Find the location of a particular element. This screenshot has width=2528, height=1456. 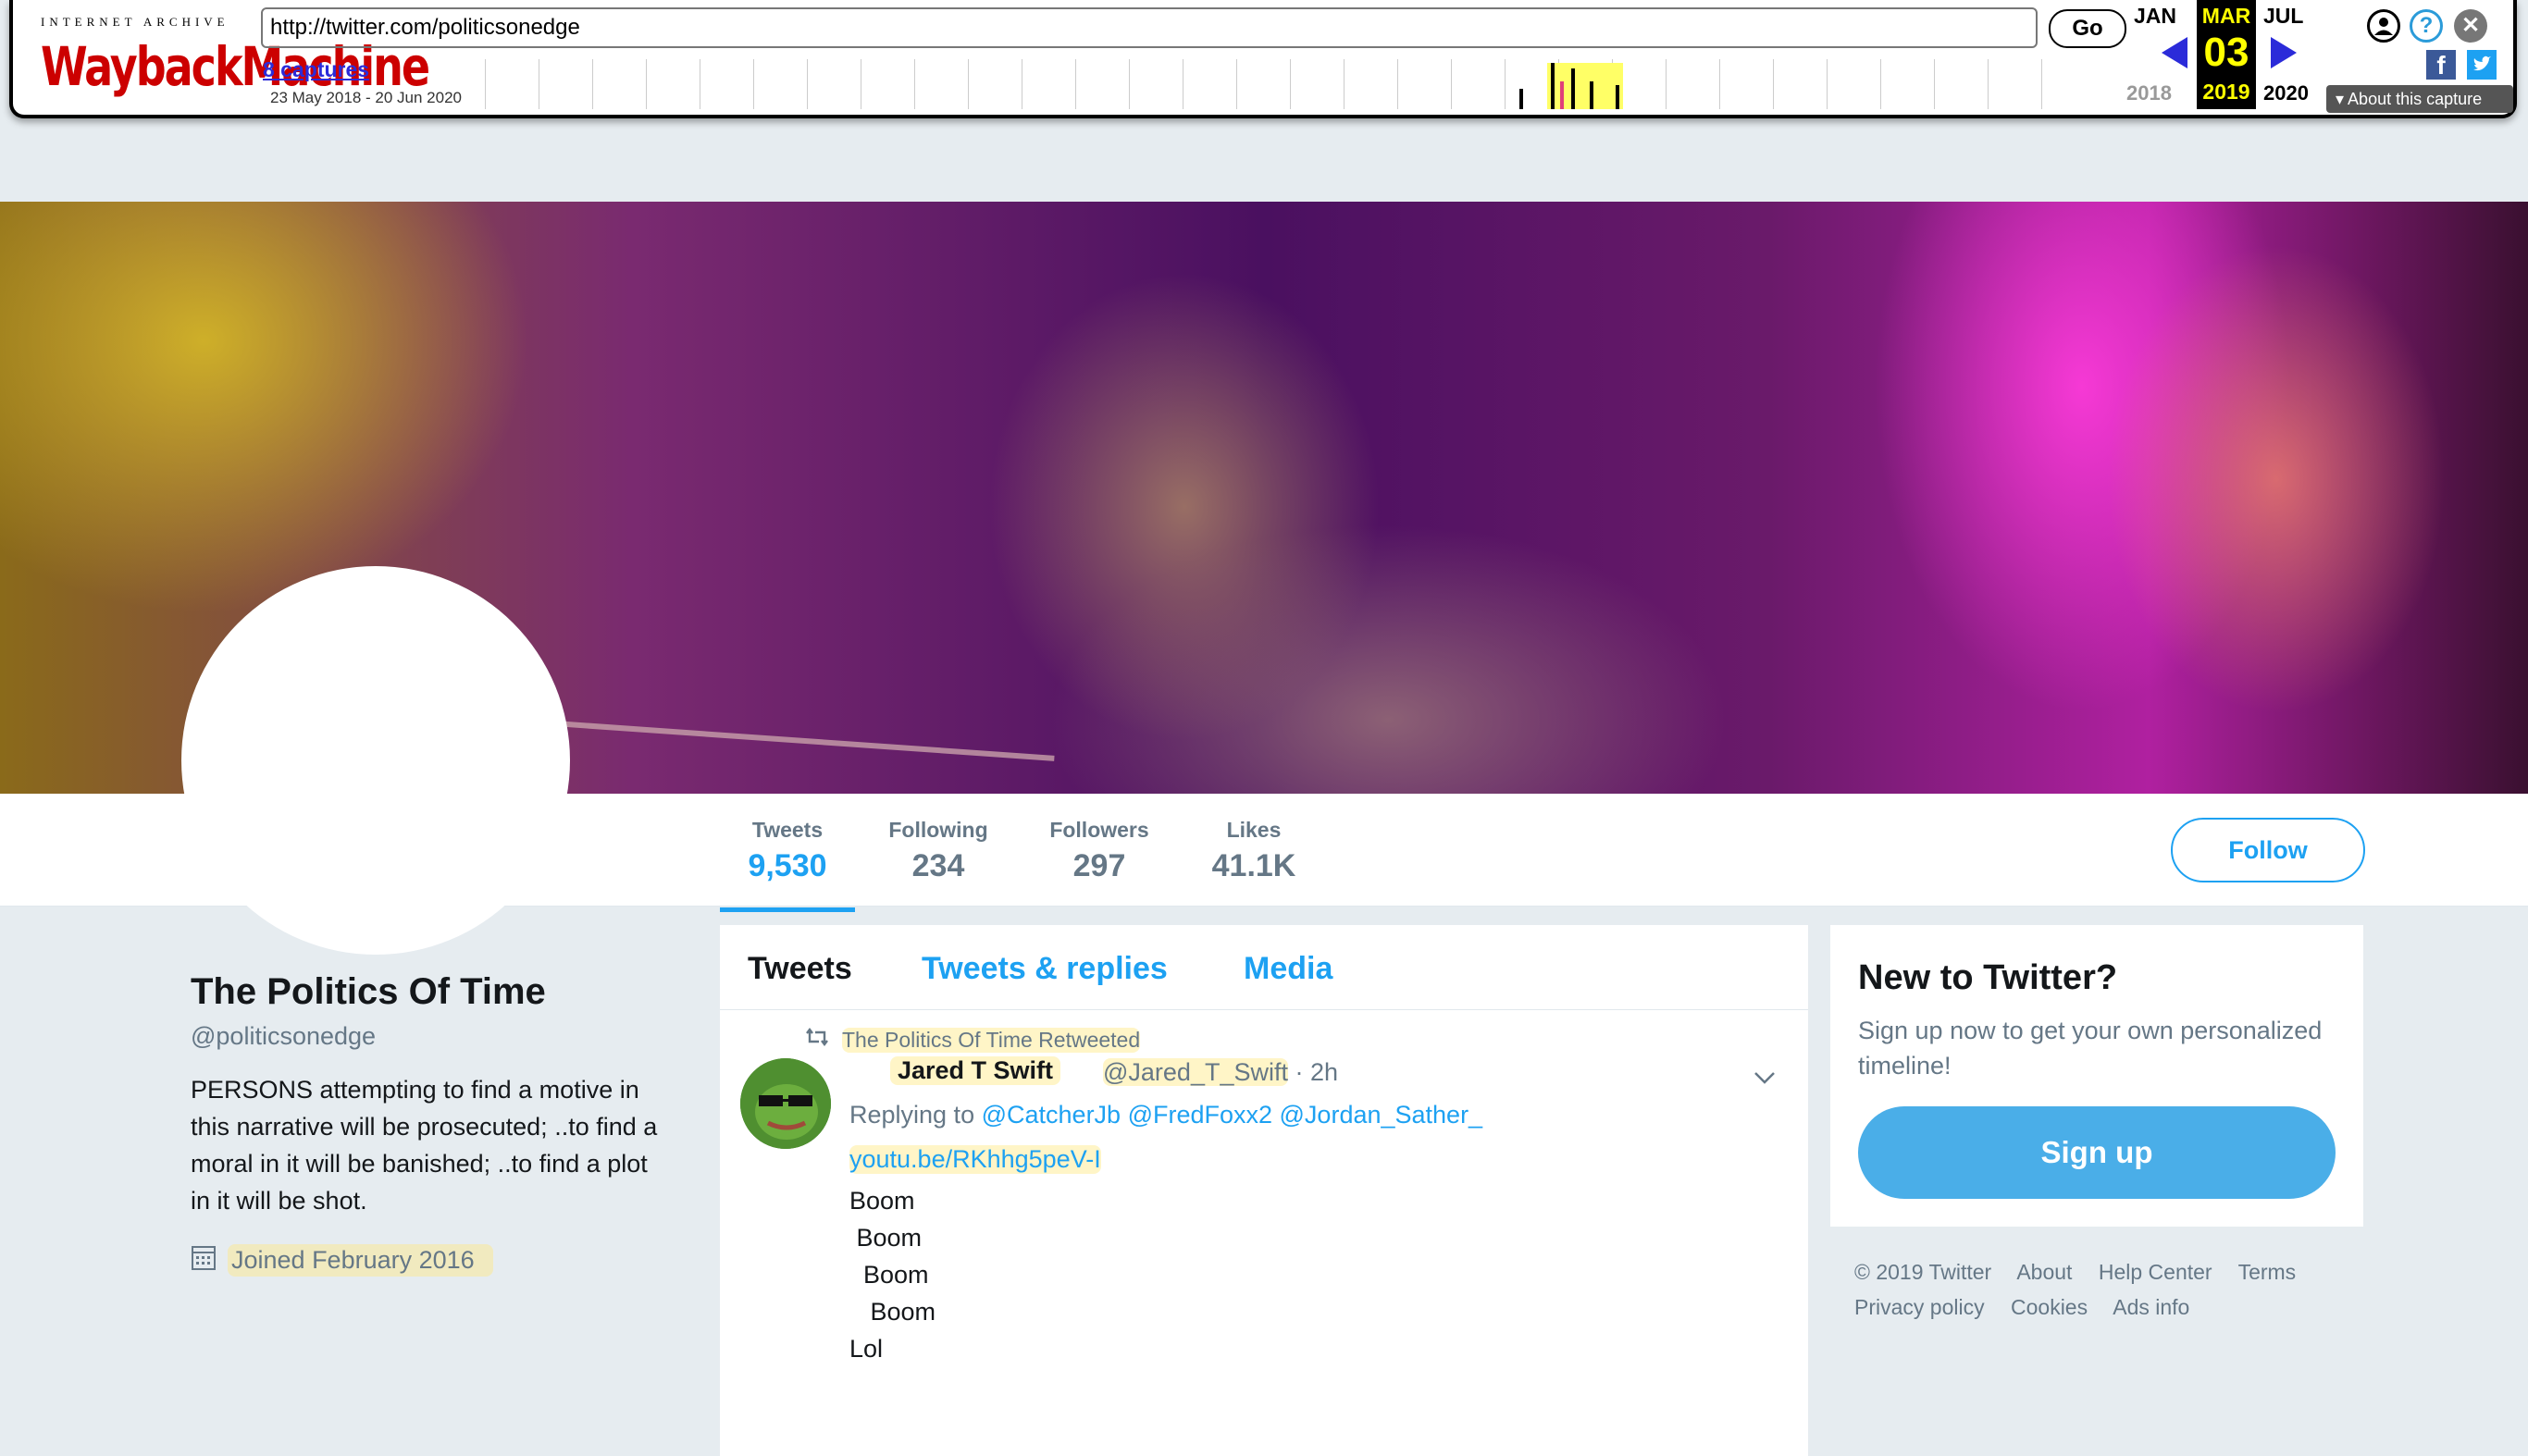

profile-joined-row: Joined February 2016 is located at coordinates (431, 1260).